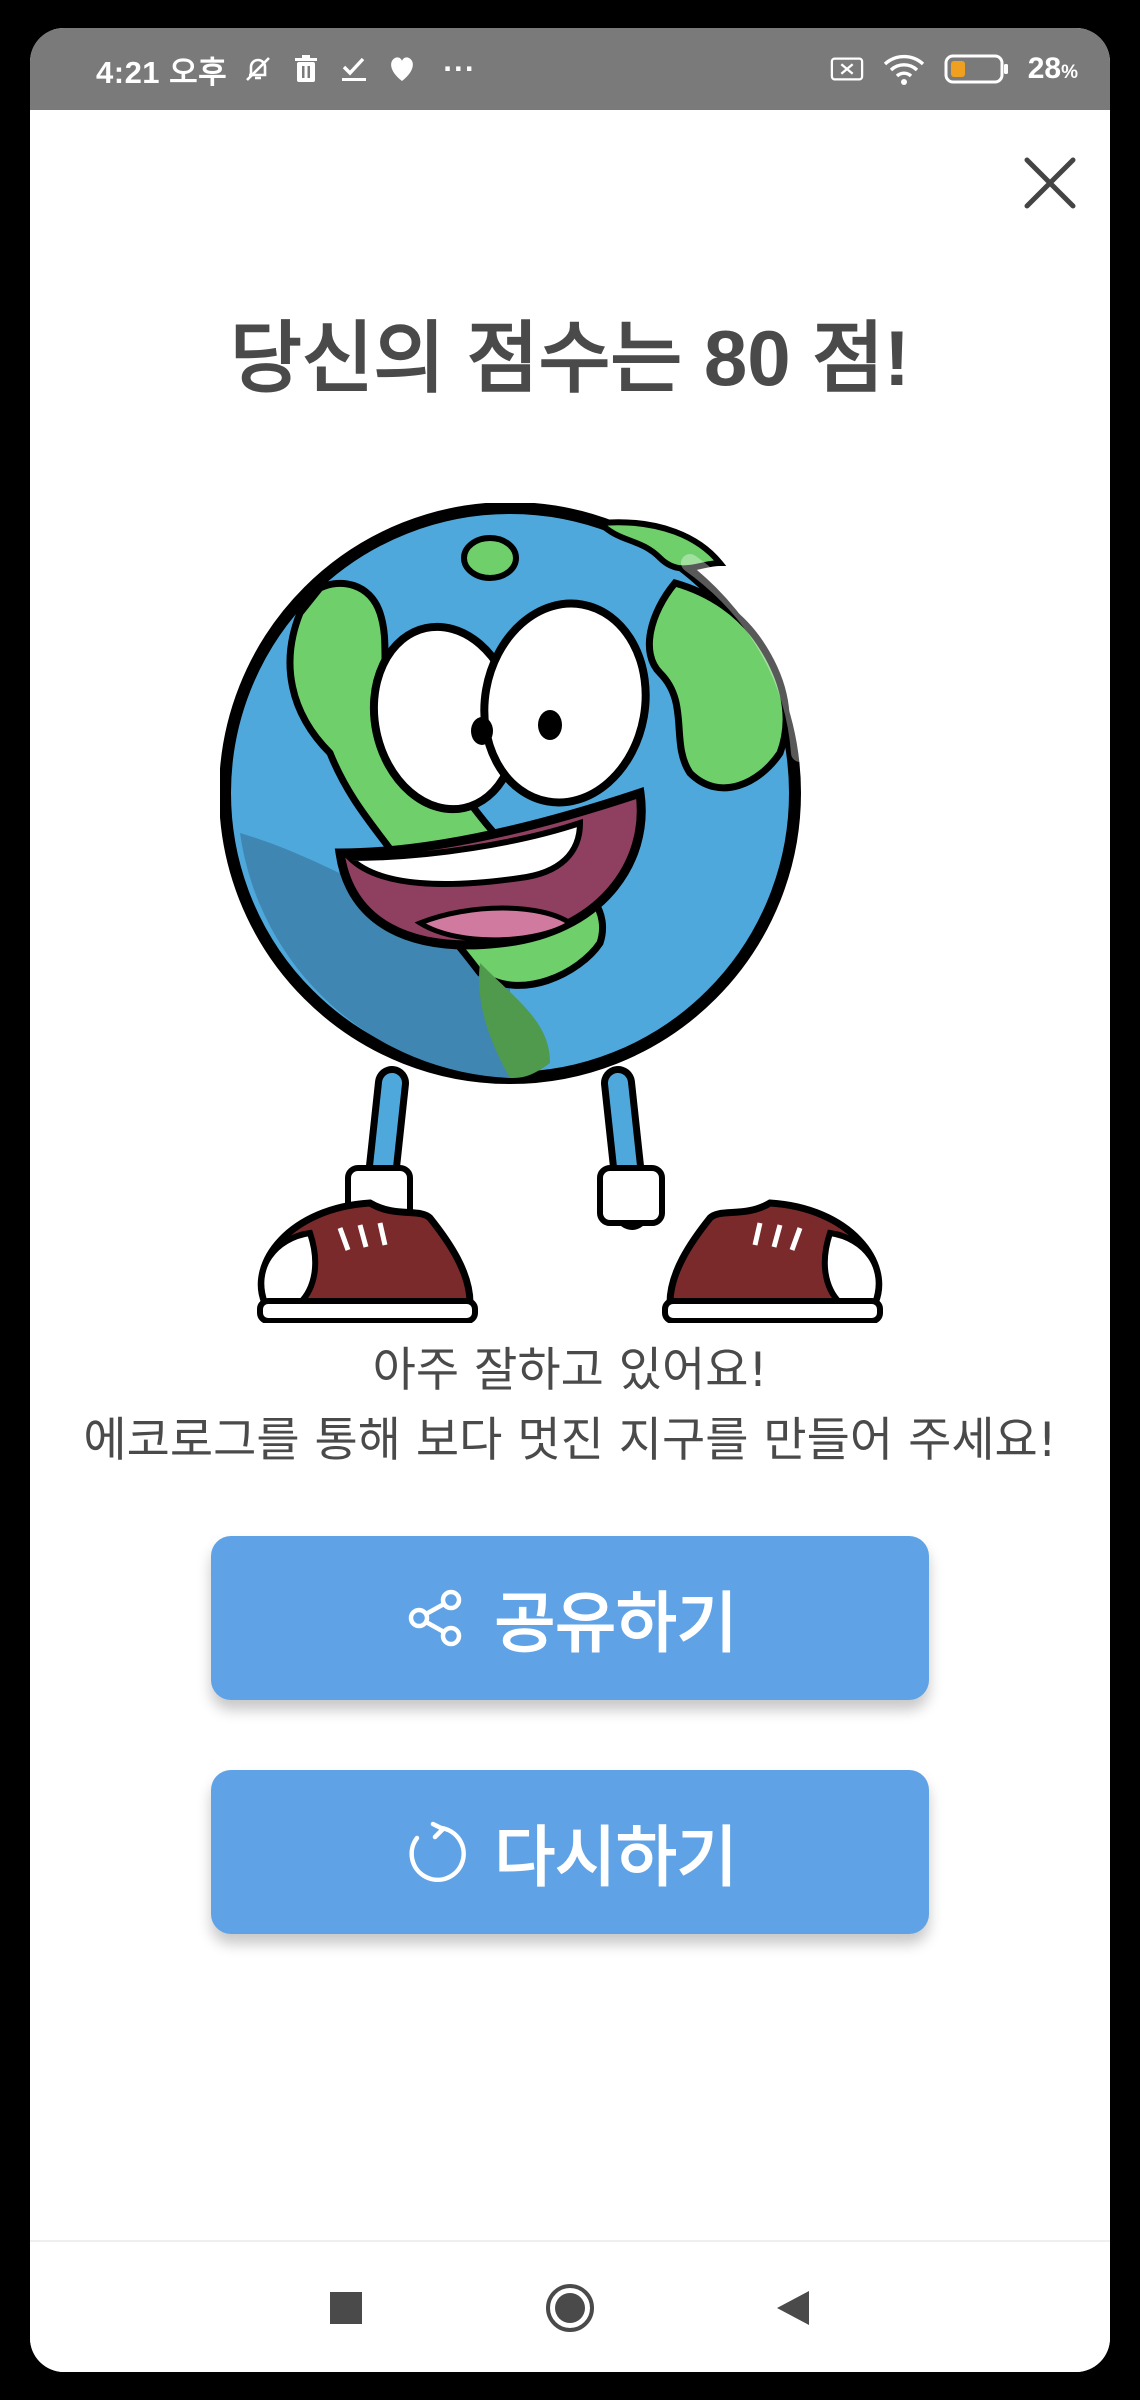  Describe the element at coordinates (286, 69) in the screenshot. I see `status-left: 4:21 오후 ···` at that location.